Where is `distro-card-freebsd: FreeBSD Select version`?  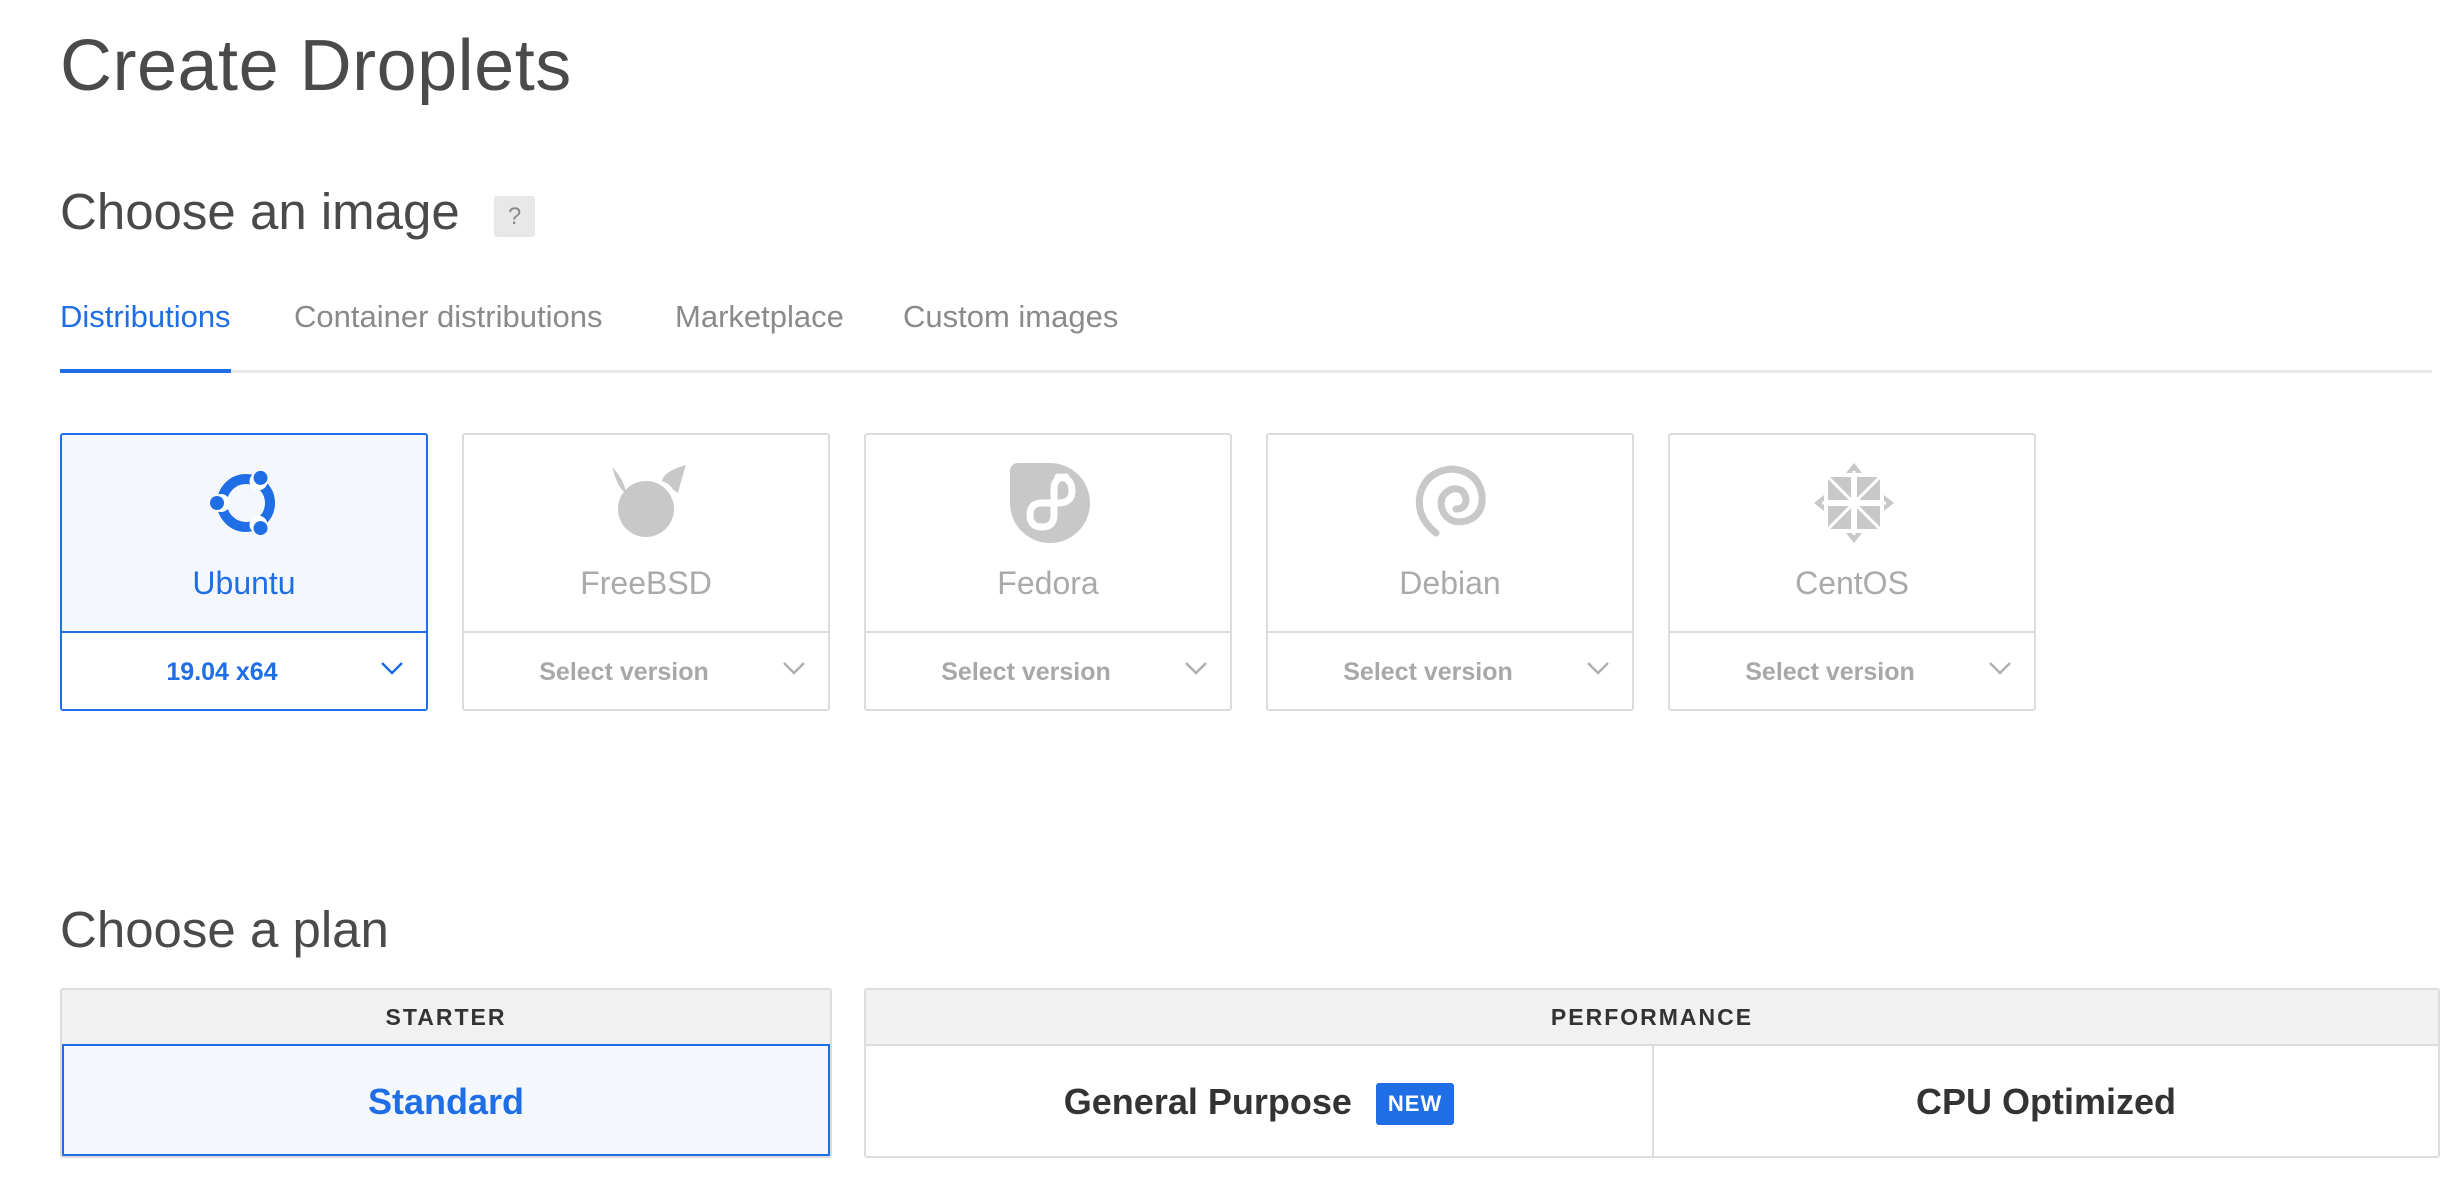
distro-card-freebsd: FreeBSD Select version is located at coordinates (646, 572).